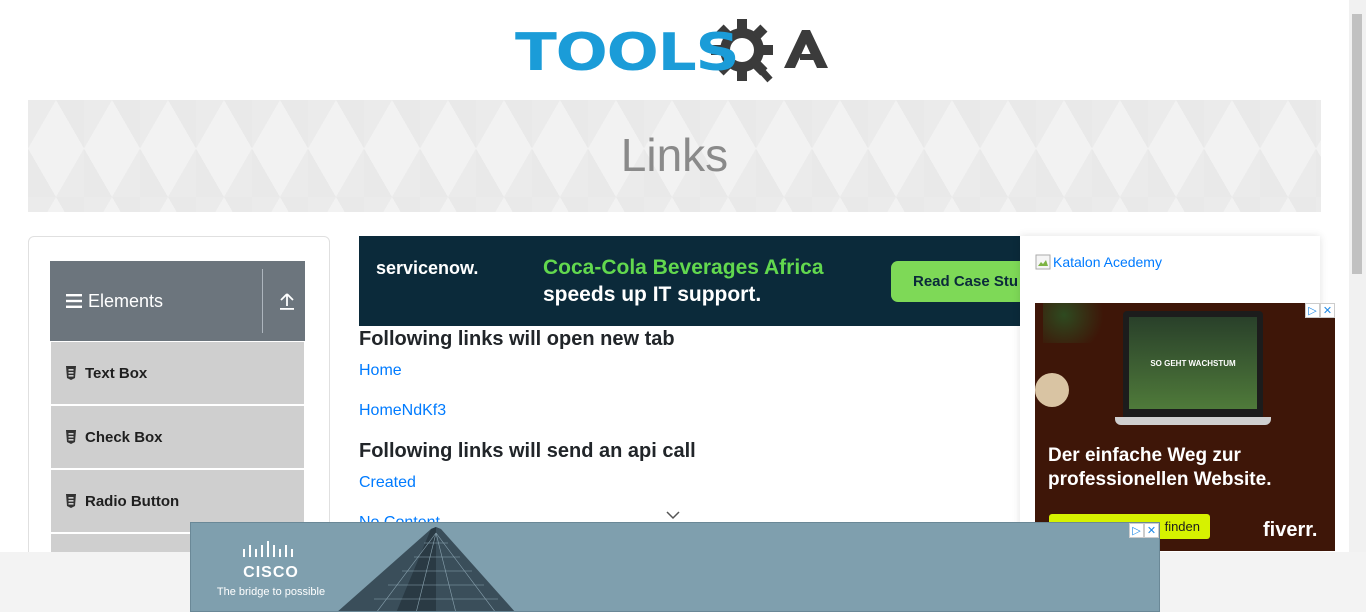  What do you see at coordinates (1078, 323) in the screenshot?
I see `plant-image` at bounding box center [1078, 323].